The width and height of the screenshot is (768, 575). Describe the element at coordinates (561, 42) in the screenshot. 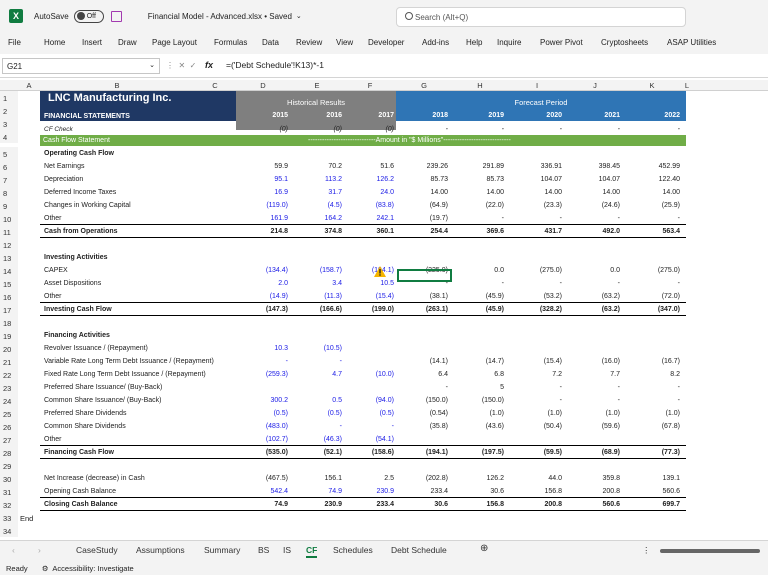

I see `menu-power-pivot: Power Pivot` at that location.